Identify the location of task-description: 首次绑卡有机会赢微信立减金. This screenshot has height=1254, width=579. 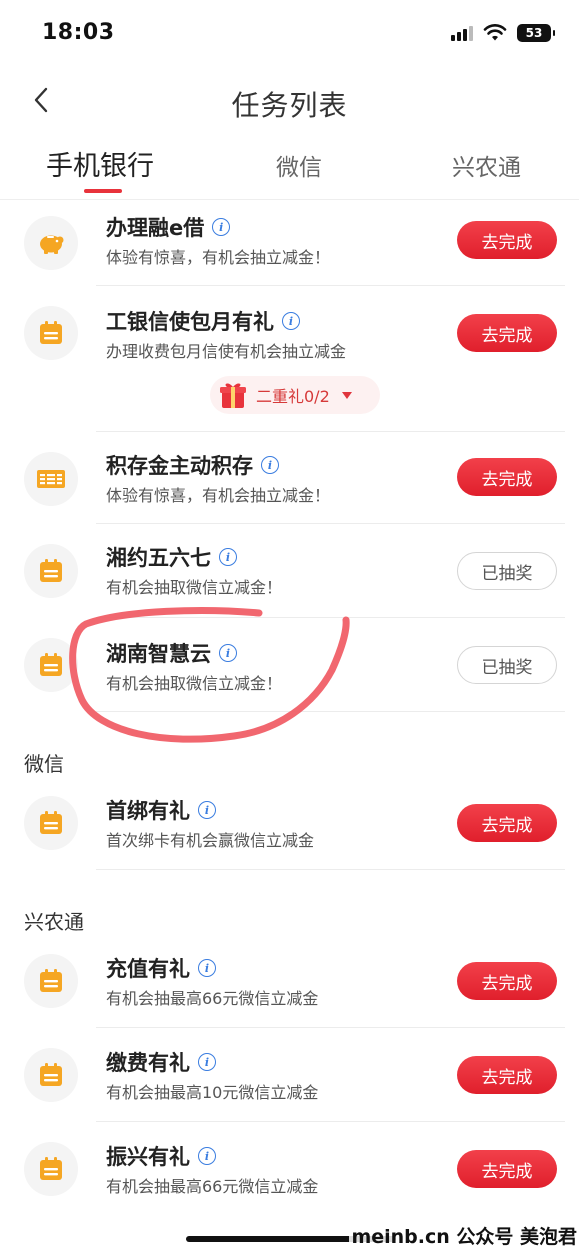
(210, 840).